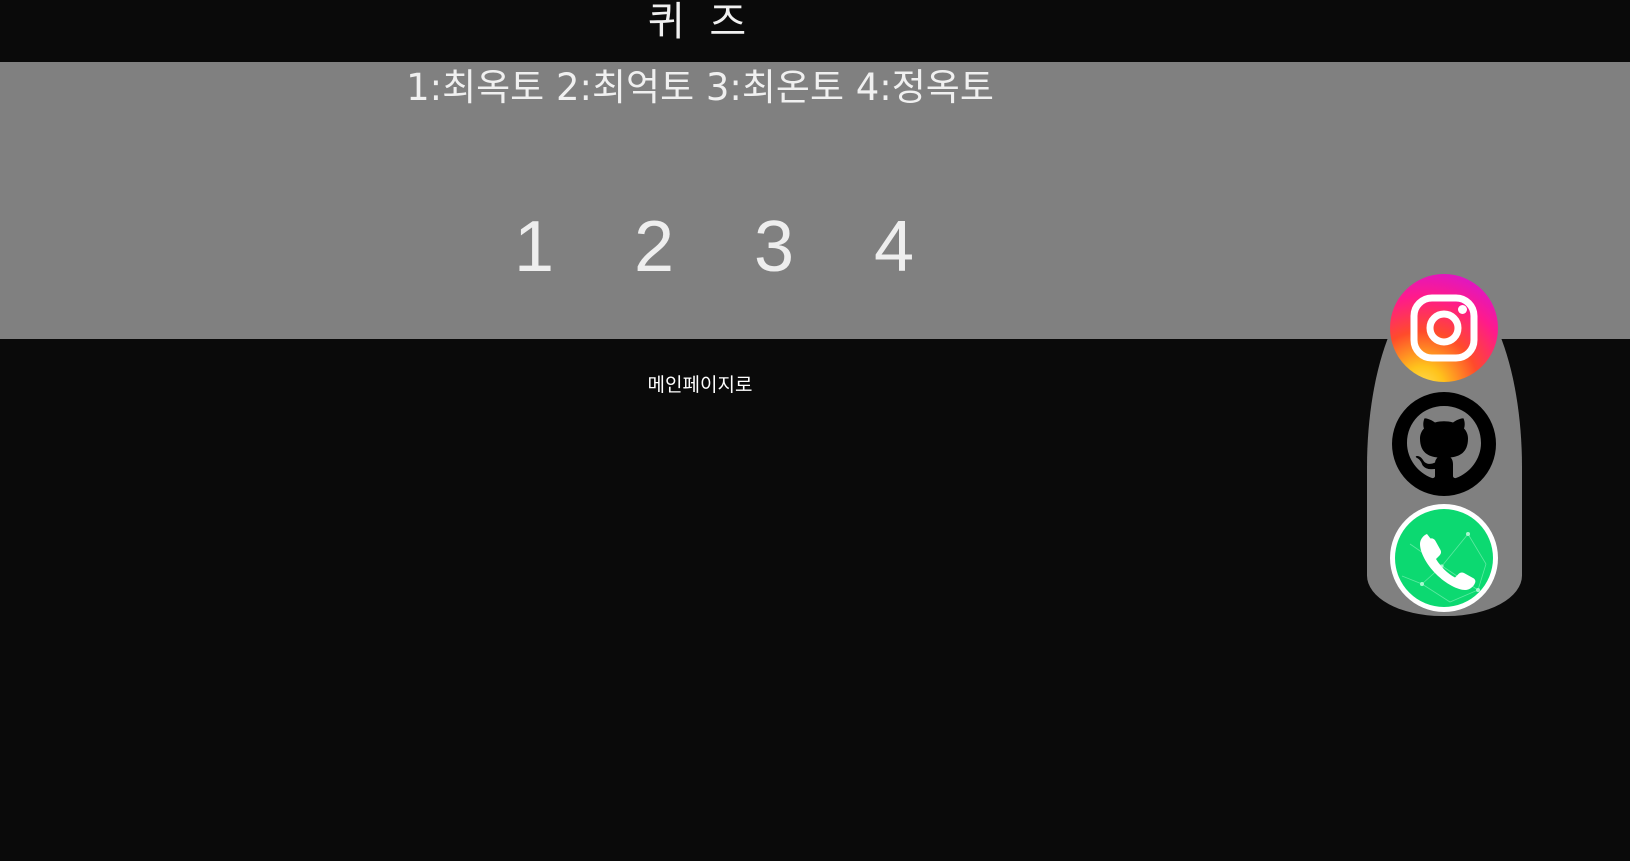  What do you see at coordinates (534, 247) in the screenshot?
I see `answer-button-1: 1` at bounding box center [534, 247].